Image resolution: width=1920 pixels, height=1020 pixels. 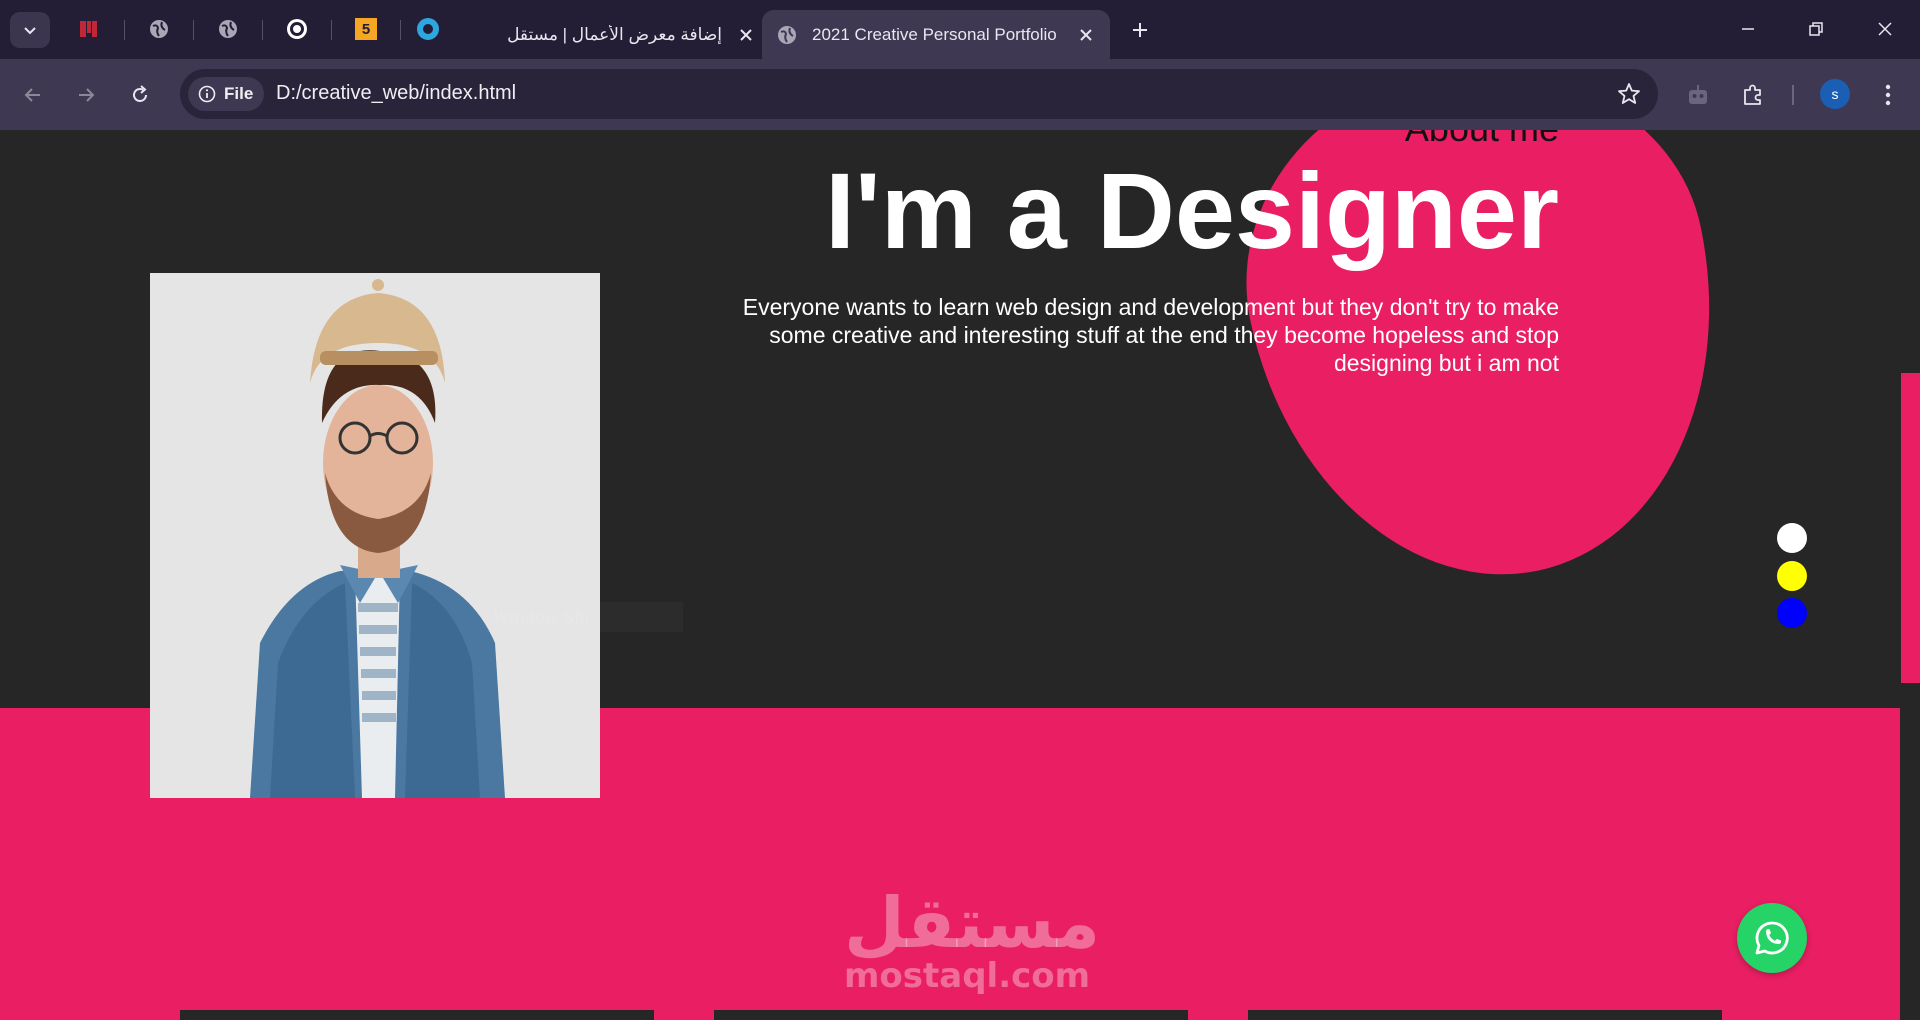 I want to click on tm-favicon-icon, so click(x=88, y=29).